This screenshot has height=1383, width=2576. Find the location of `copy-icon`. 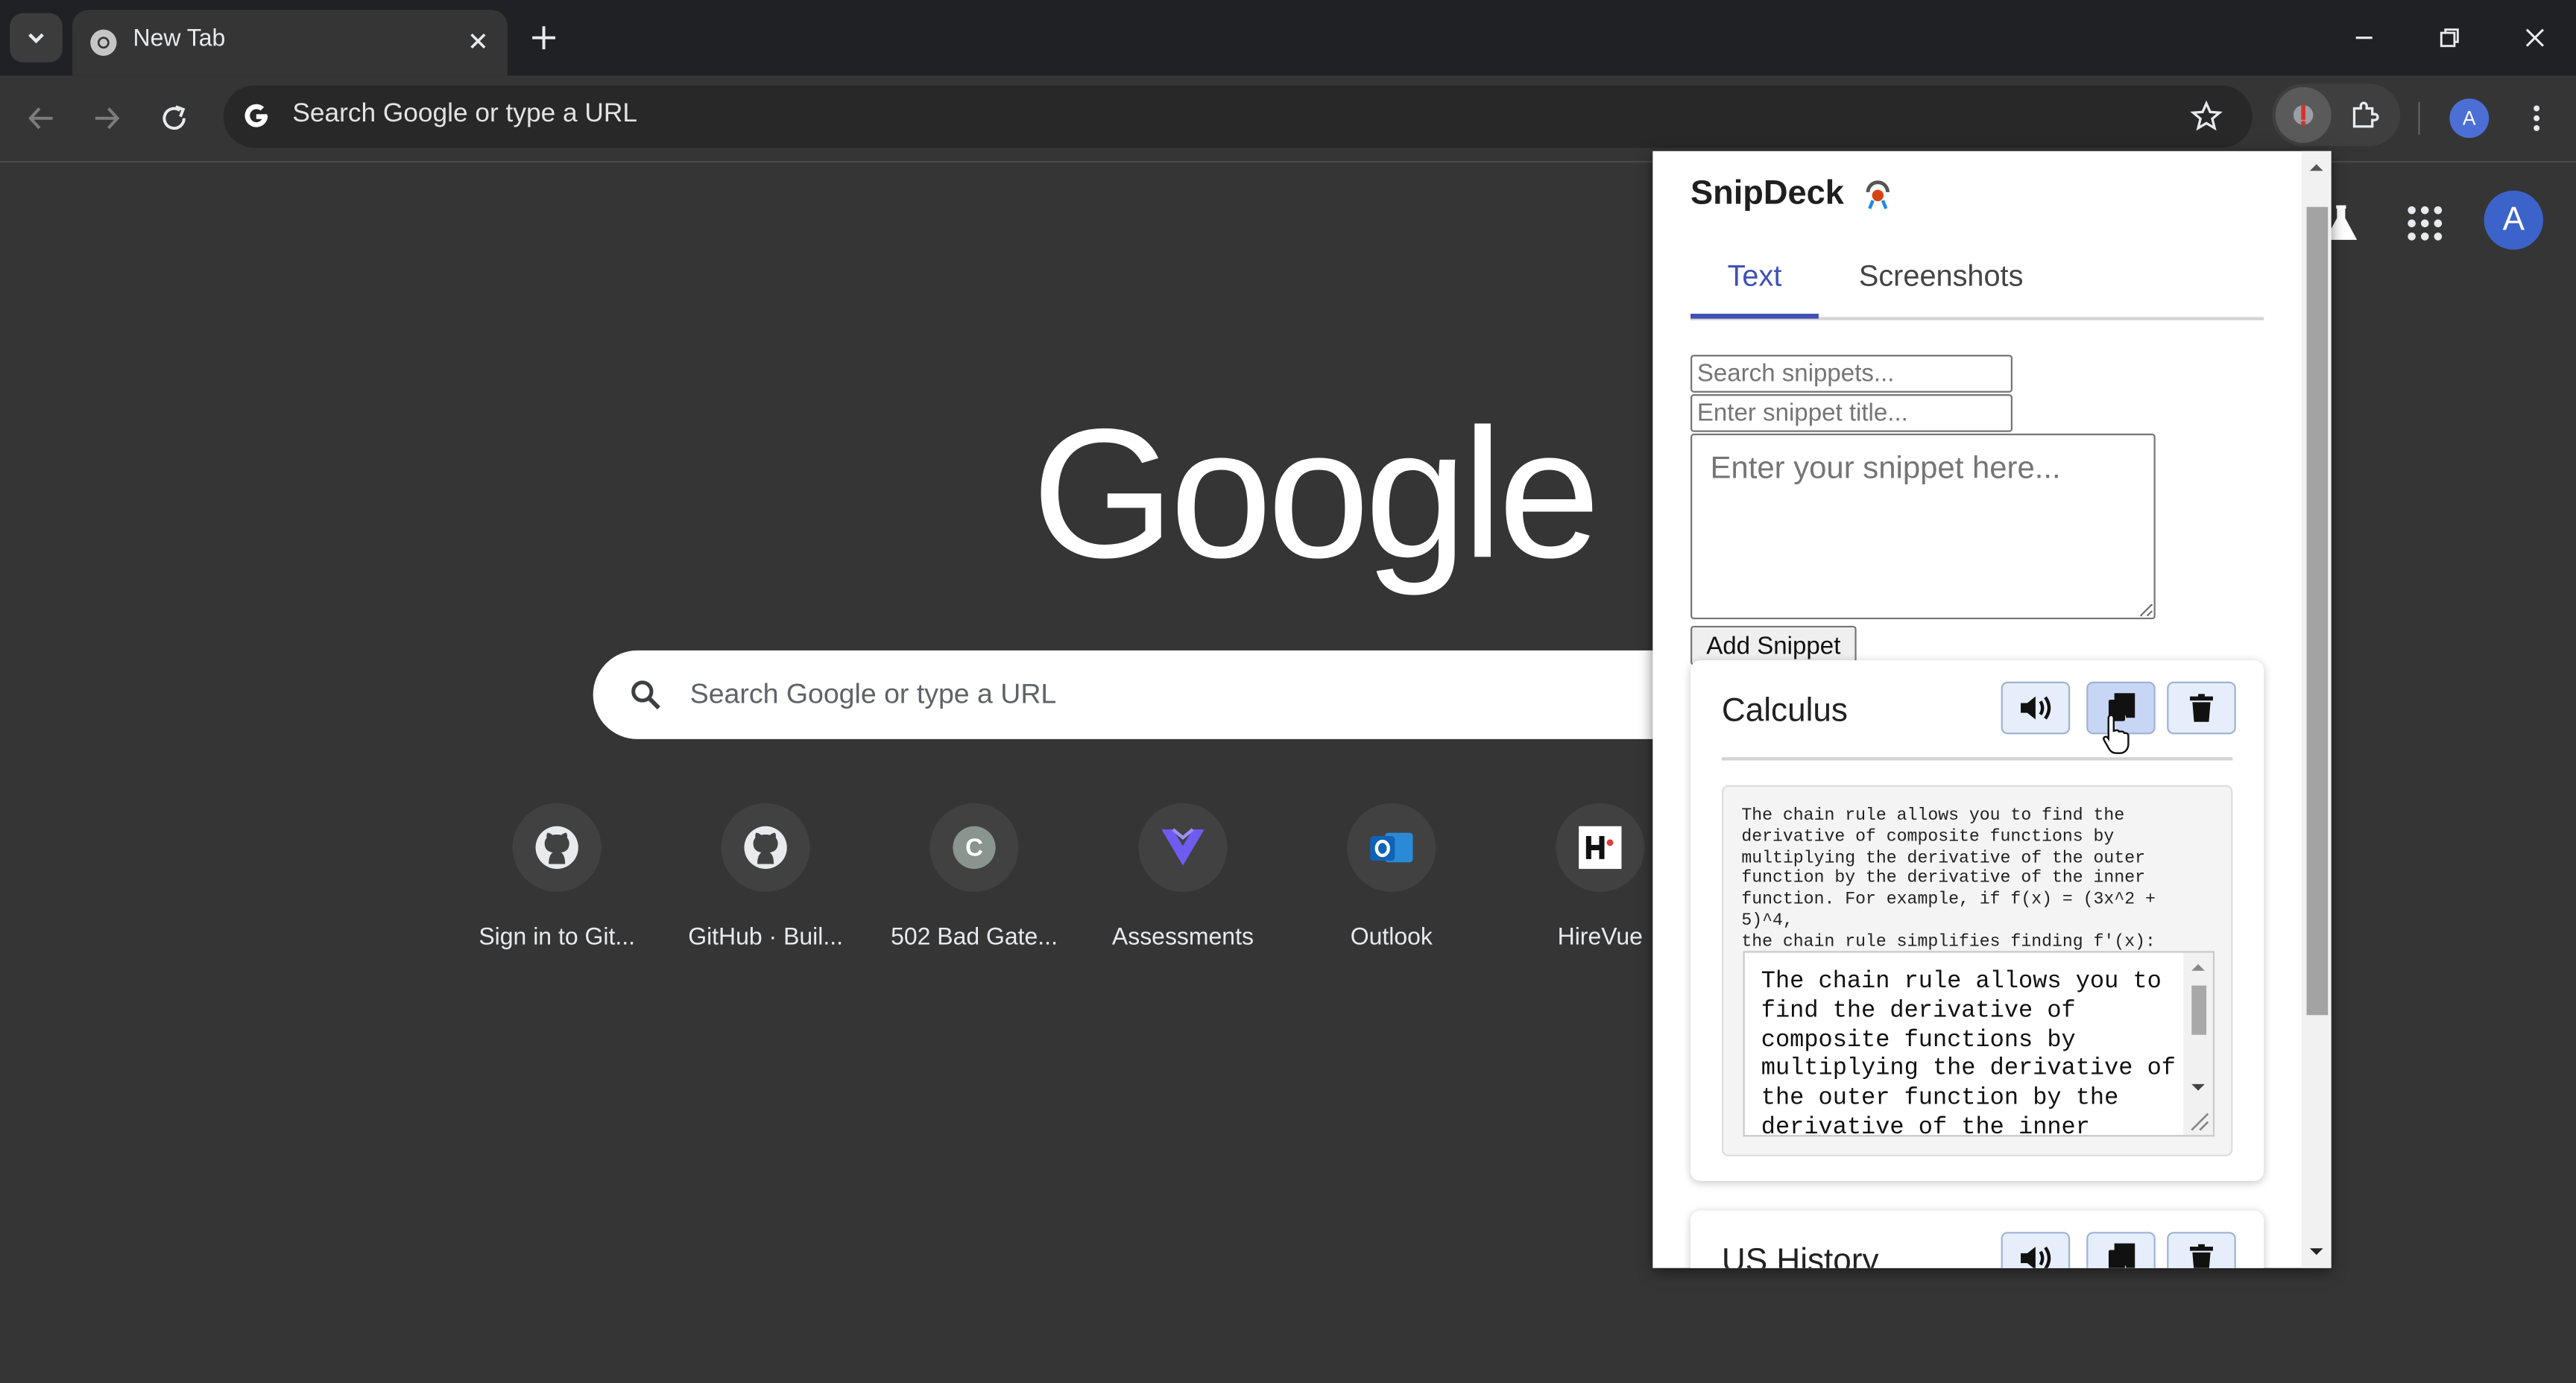

copy-icon is located at coordinates (2121, 1255).